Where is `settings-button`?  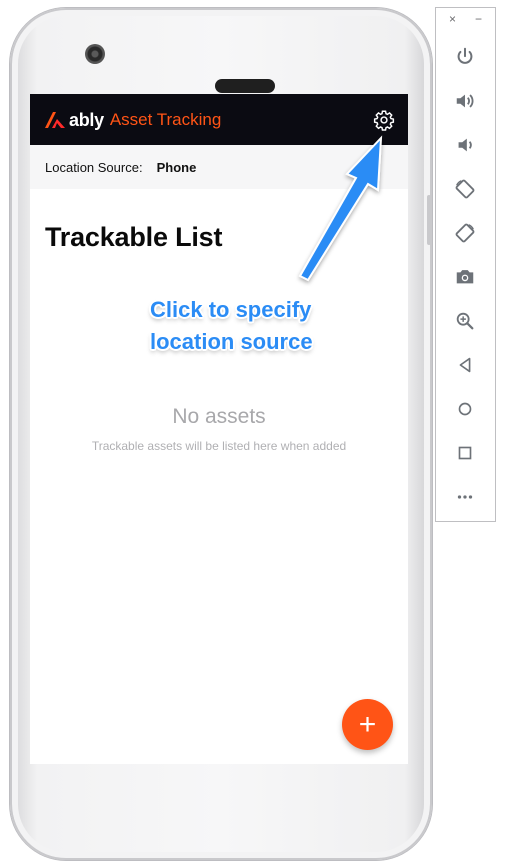 settings-button is located at coordinates (384, 120).